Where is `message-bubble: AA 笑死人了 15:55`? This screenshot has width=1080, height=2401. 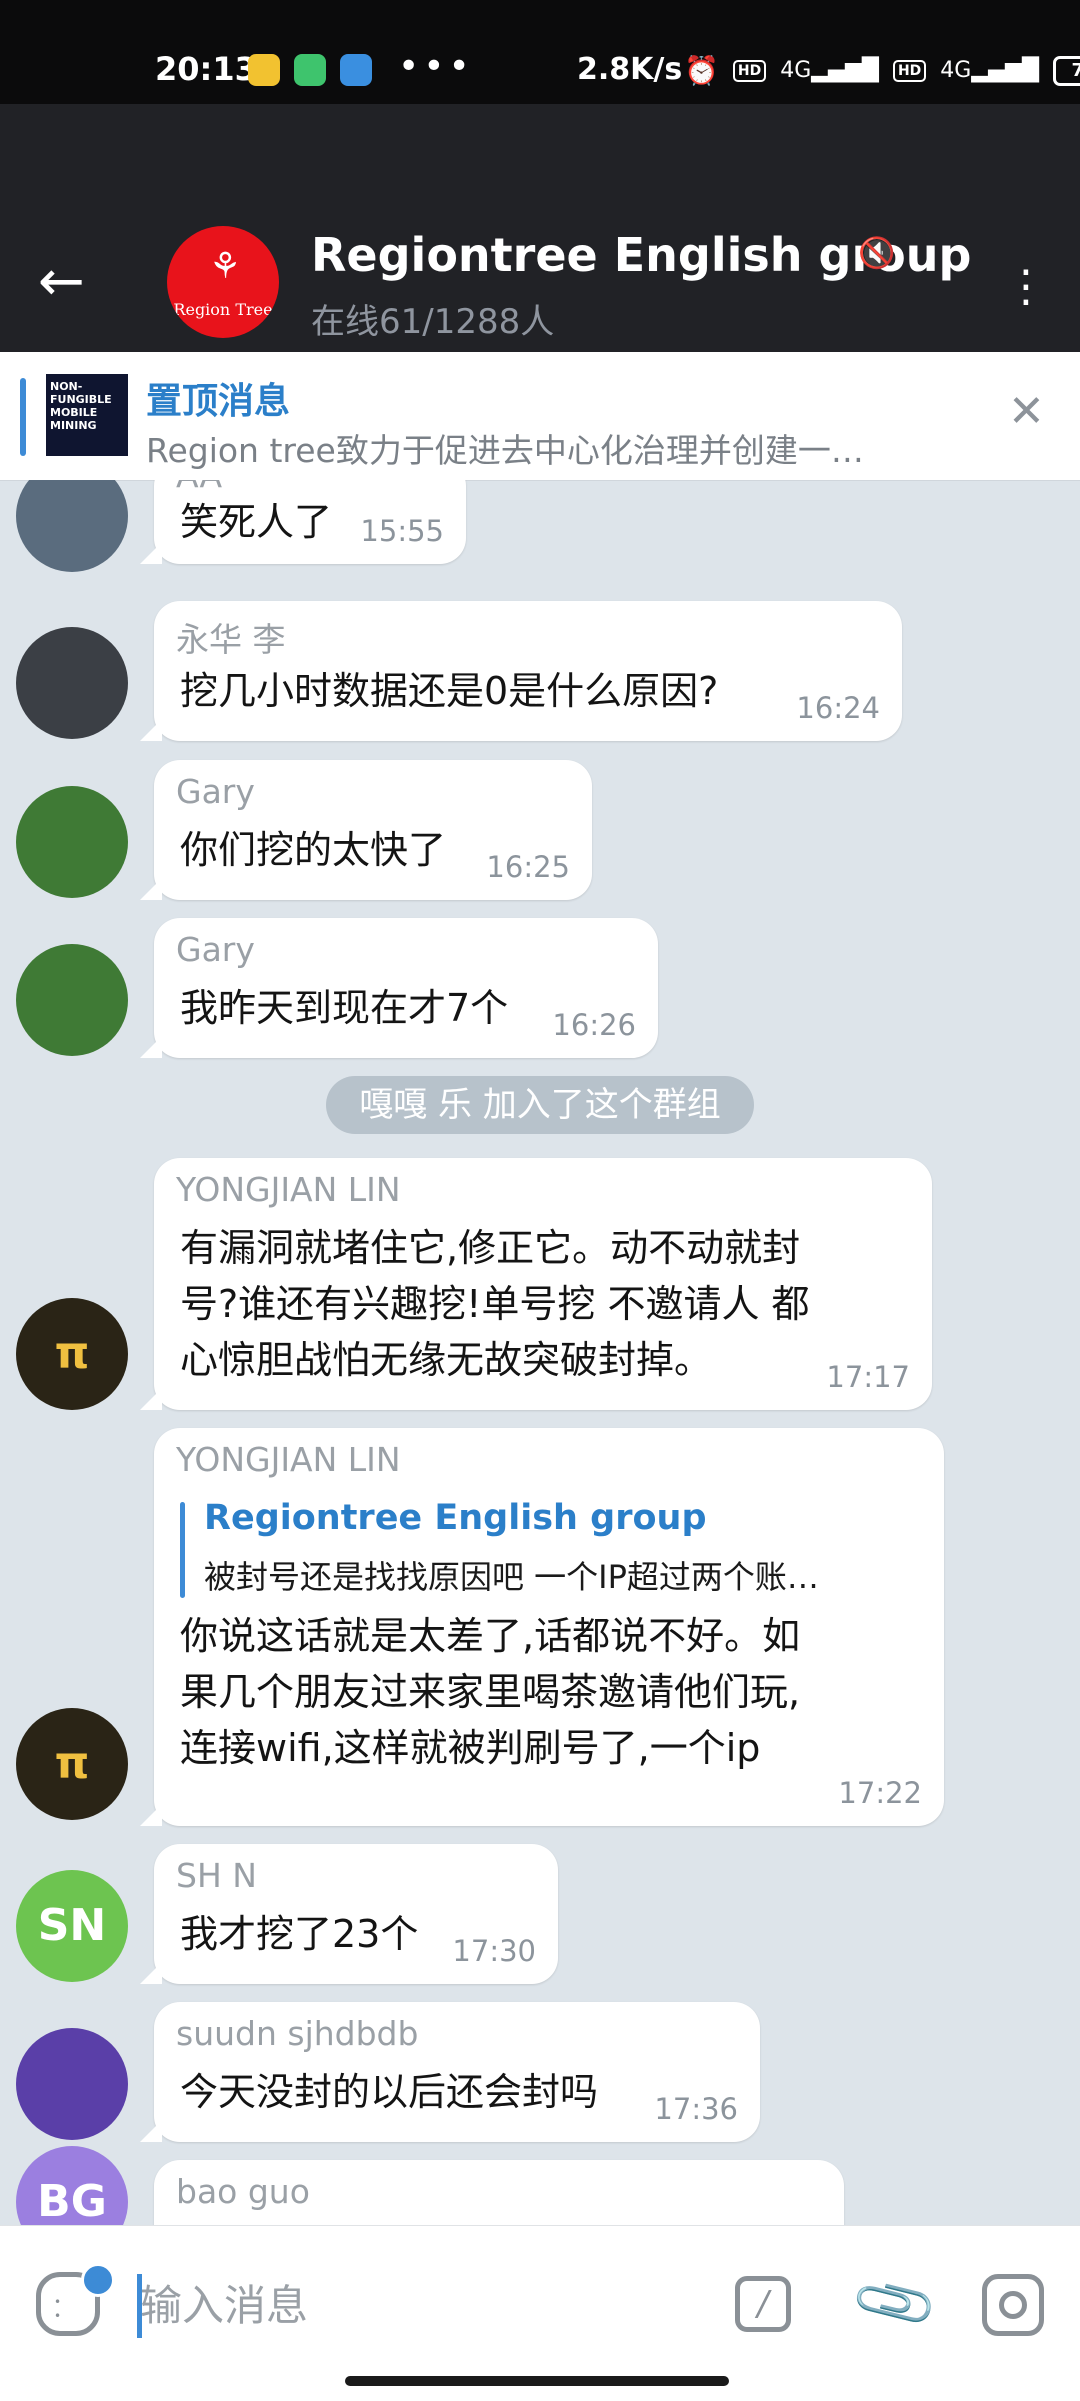
message-bubble: AA 笑死人了 15:55 is located at coordinates (303, 522).